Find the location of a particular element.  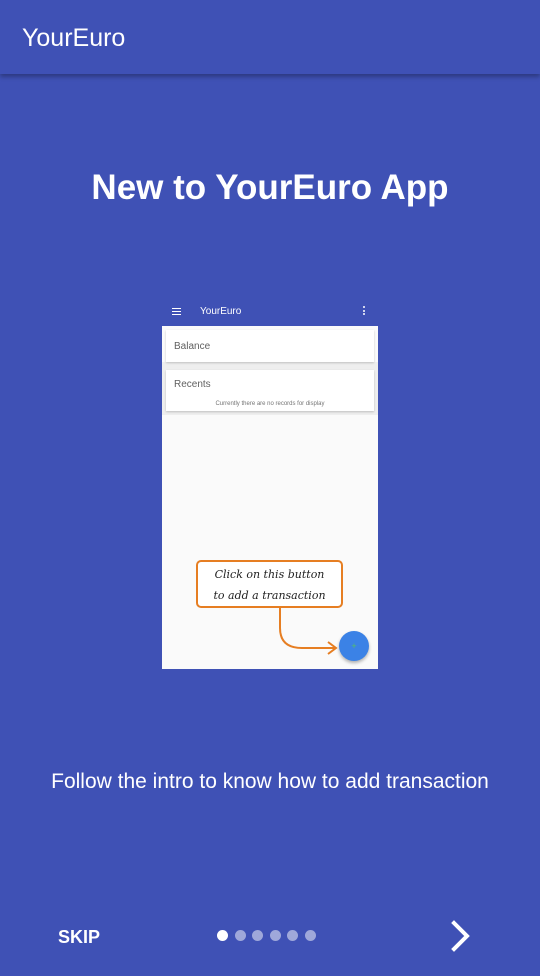

page-dot-active is located at coordinates (222, 935).